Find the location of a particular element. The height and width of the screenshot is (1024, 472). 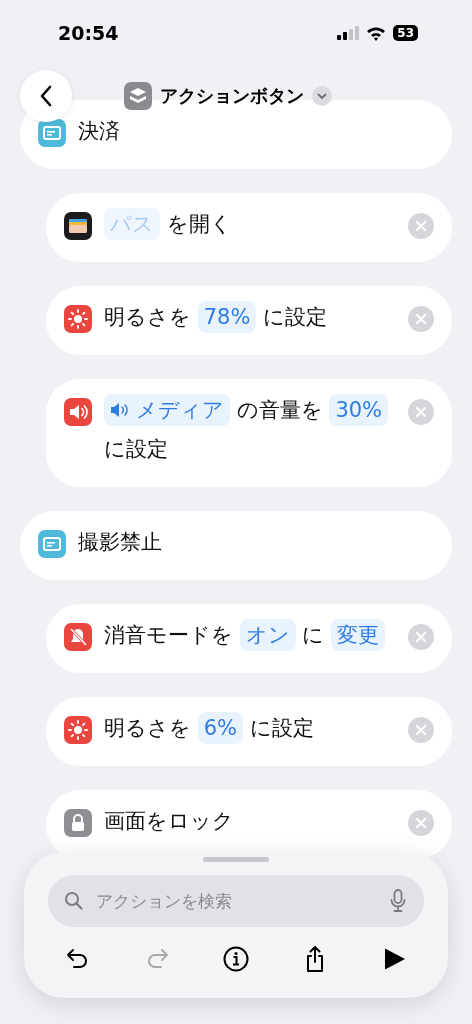

chevron-left-icon is located at coordinates (46, 96).